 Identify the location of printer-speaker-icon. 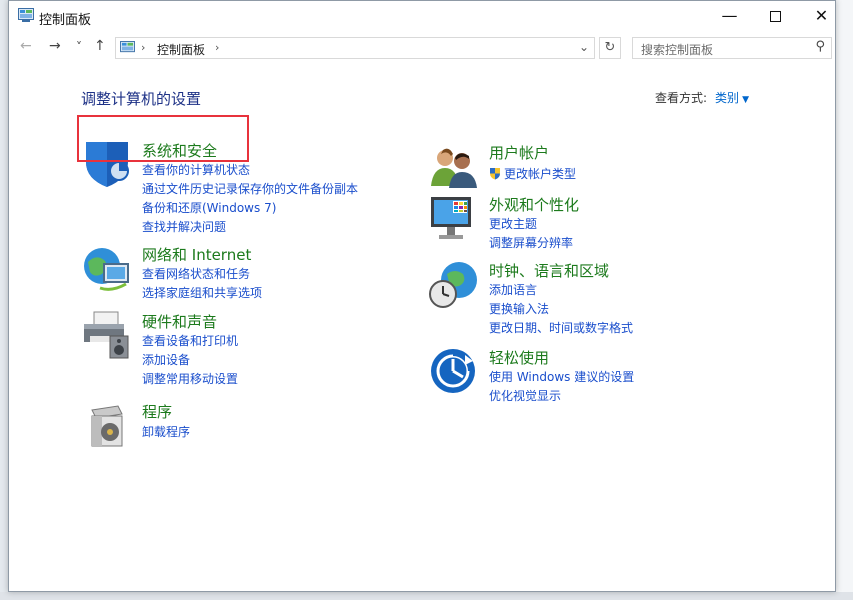
(106, 335).